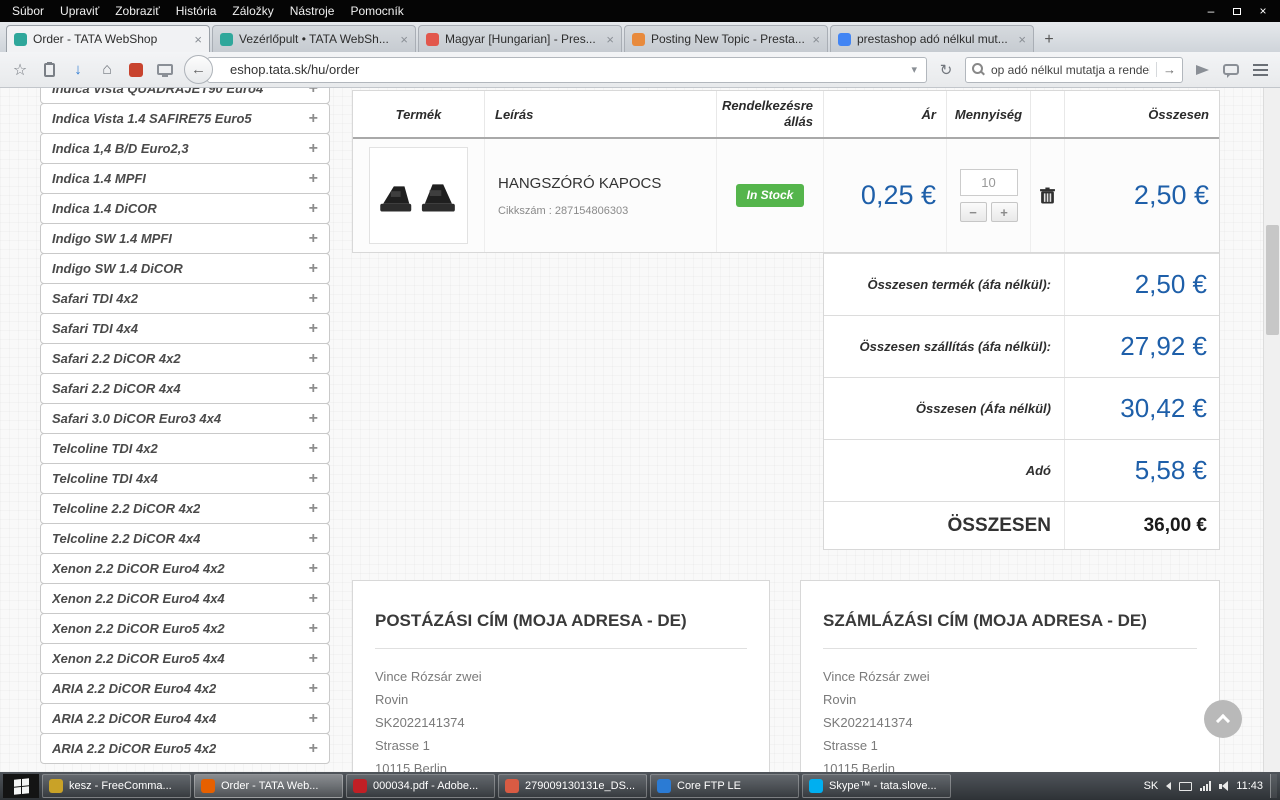  I want to click on menu-item: Pomocník, so click(376, 11).